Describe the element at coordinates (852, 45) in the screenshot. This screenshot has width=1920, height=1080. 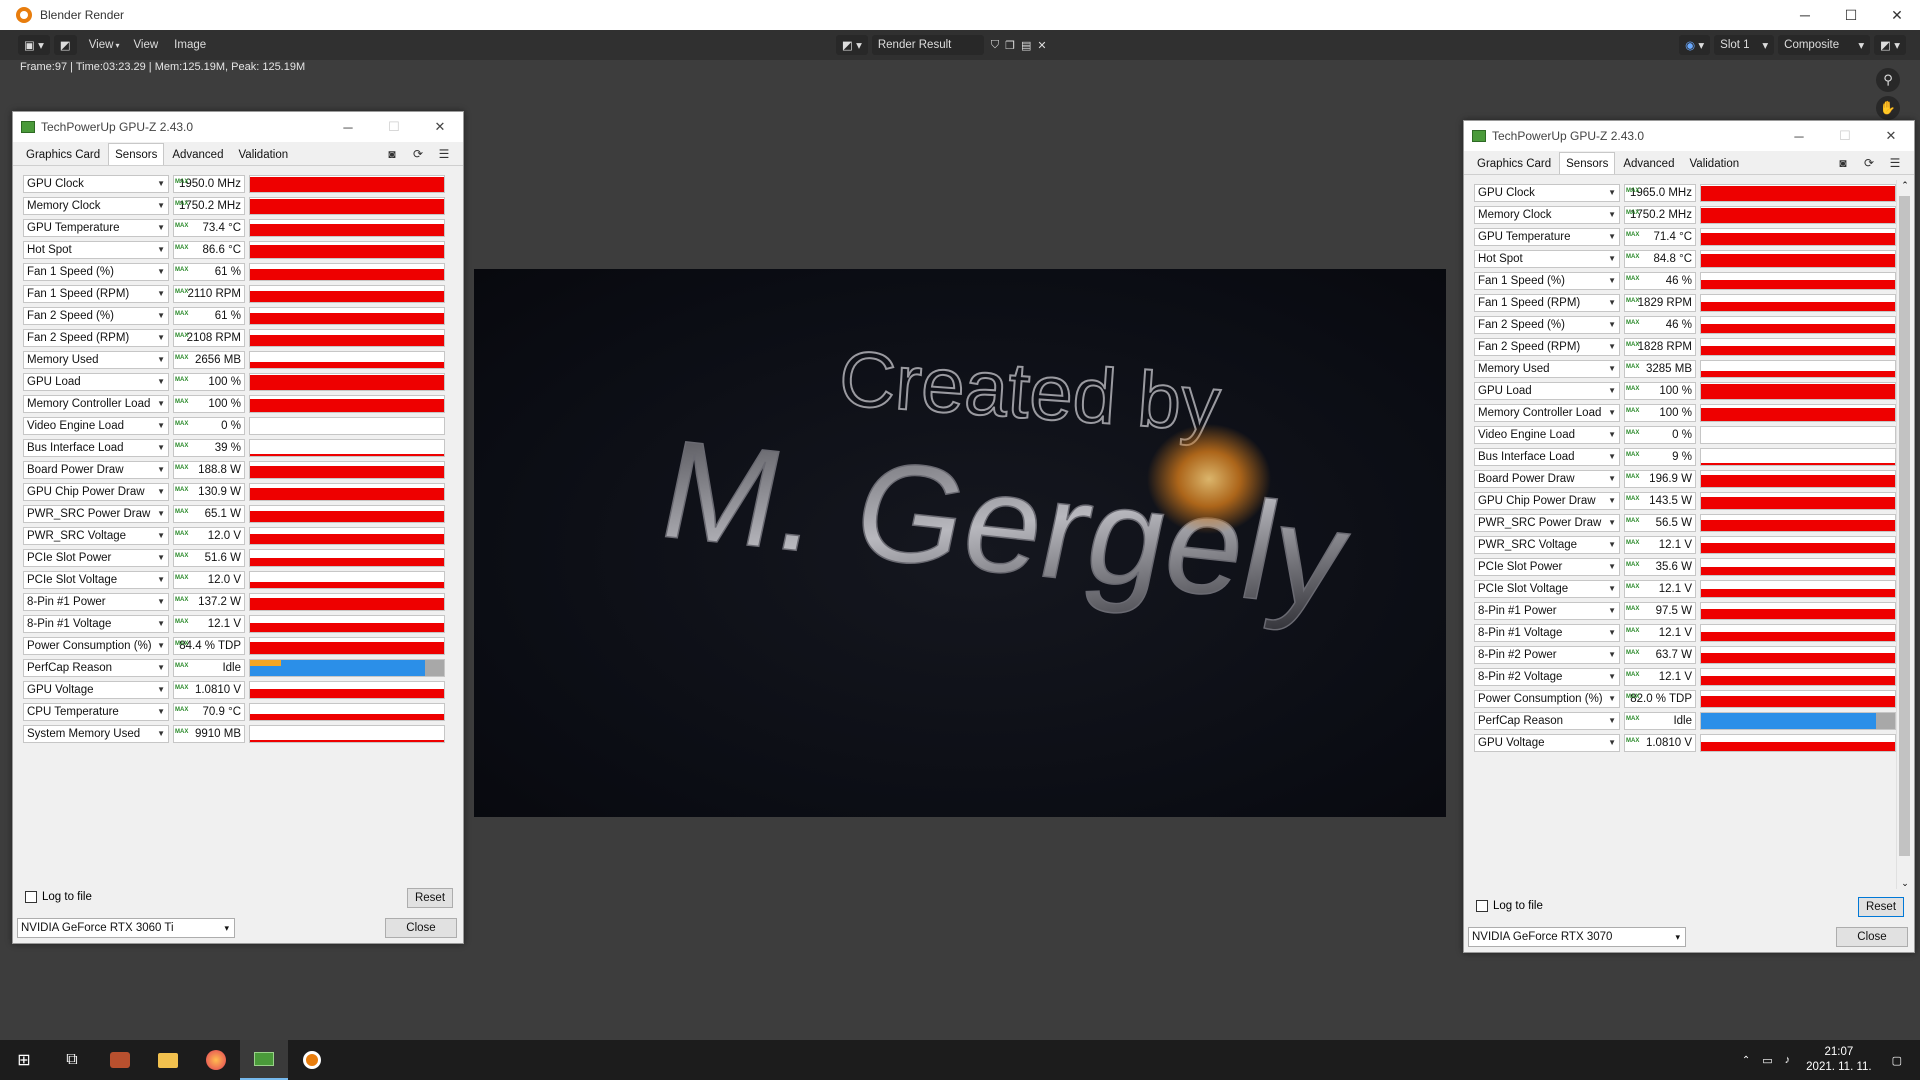
I see `image-browse-button: ◩ ▾` at that location.